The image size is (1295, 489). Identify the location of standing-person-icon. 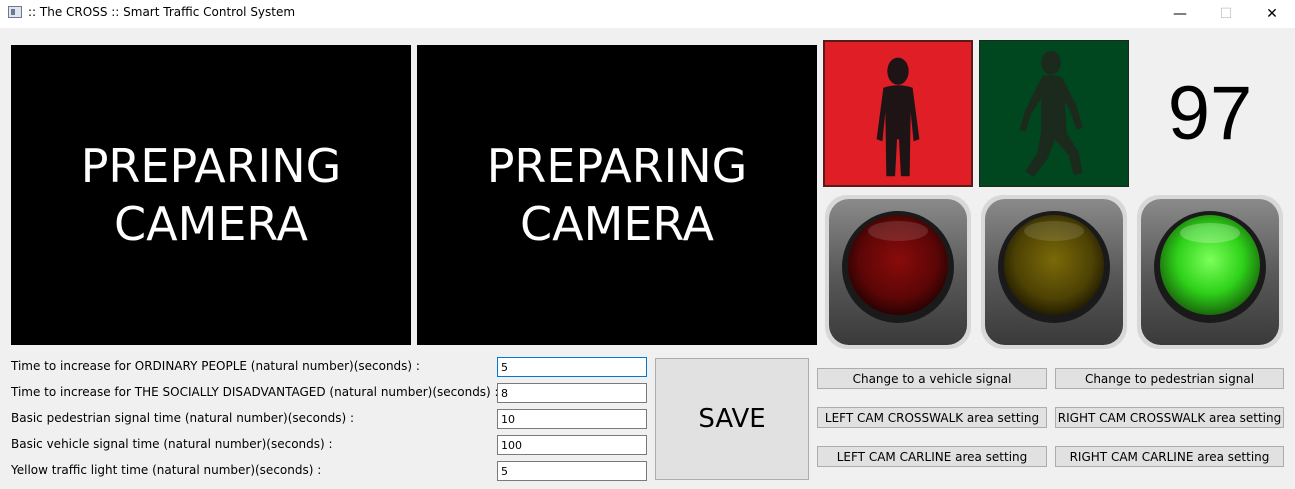
(898, 117).